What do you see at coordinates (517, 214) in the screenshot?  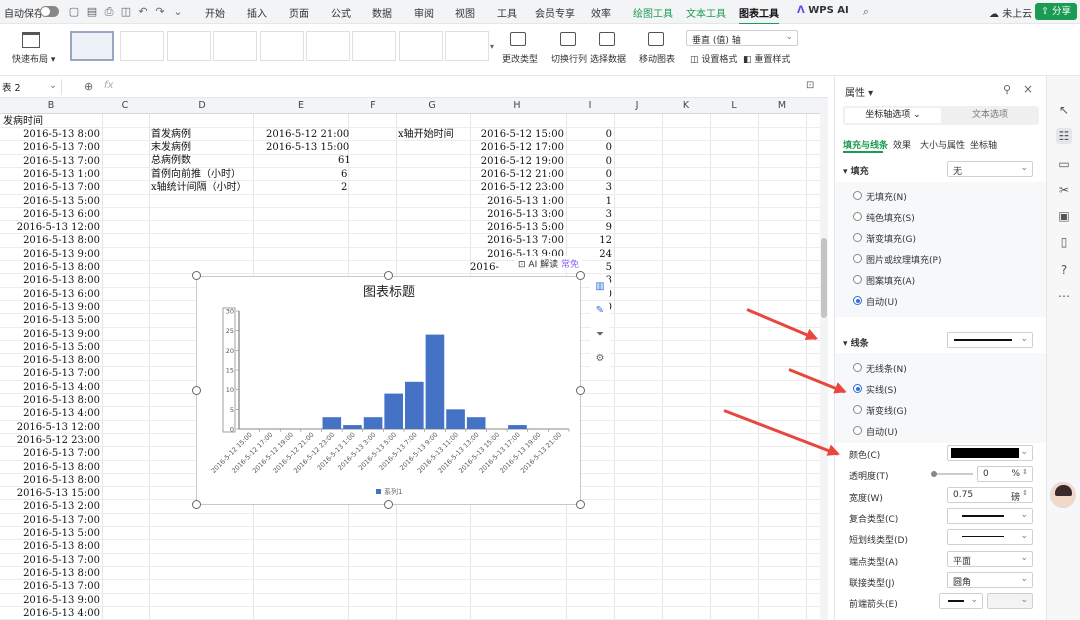 I see `cell-value: 2016-5-13 3:00` at bounding box center [517, 214].